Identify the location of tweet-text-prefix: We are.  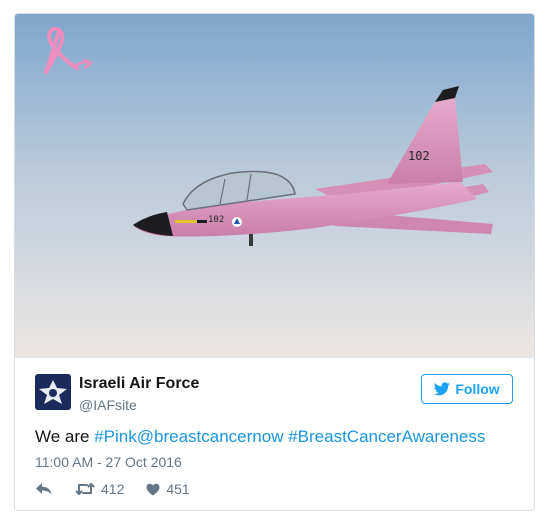
(65, 436).